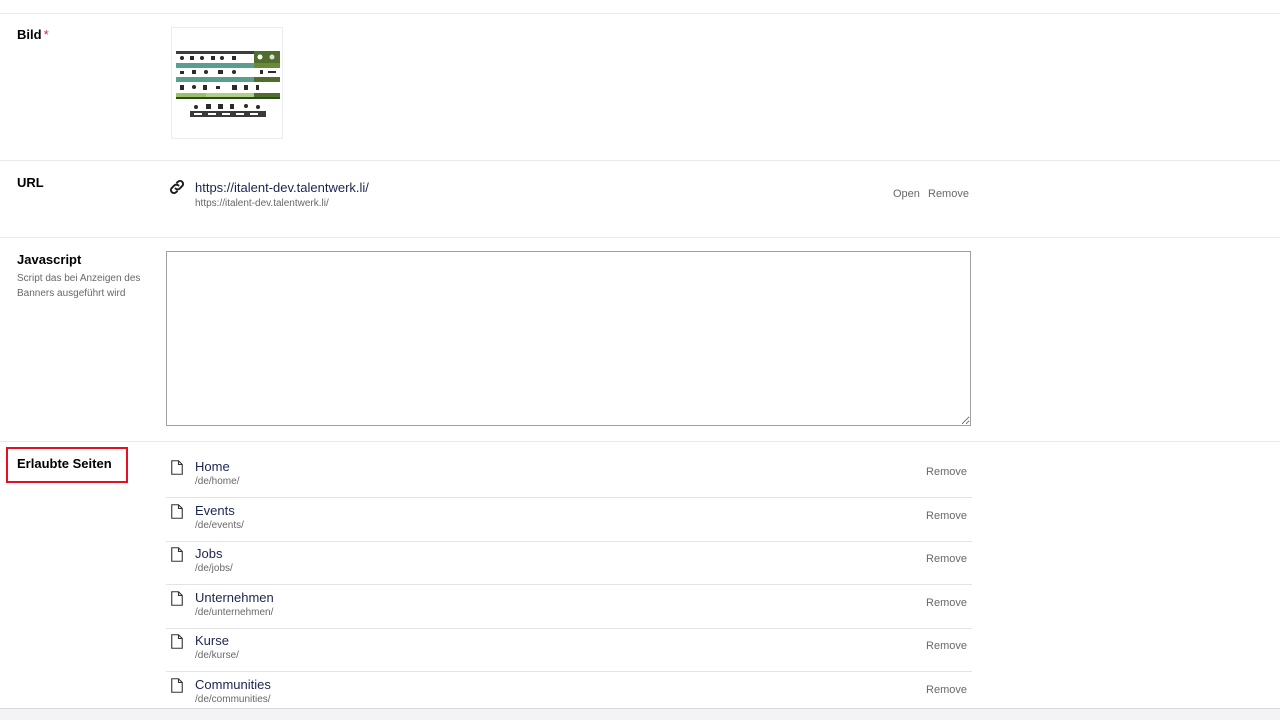  I want to click on image-thumbnail, so click(227, 83).